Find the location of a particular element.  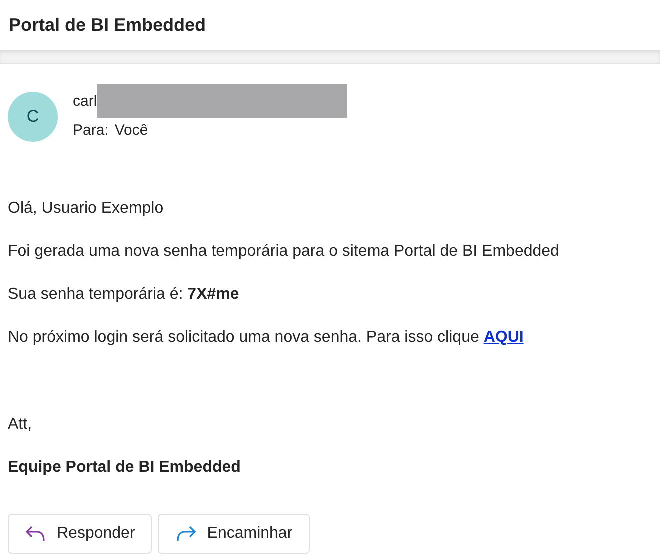

recipient-label: Para: is located at coordinates (91, 130).